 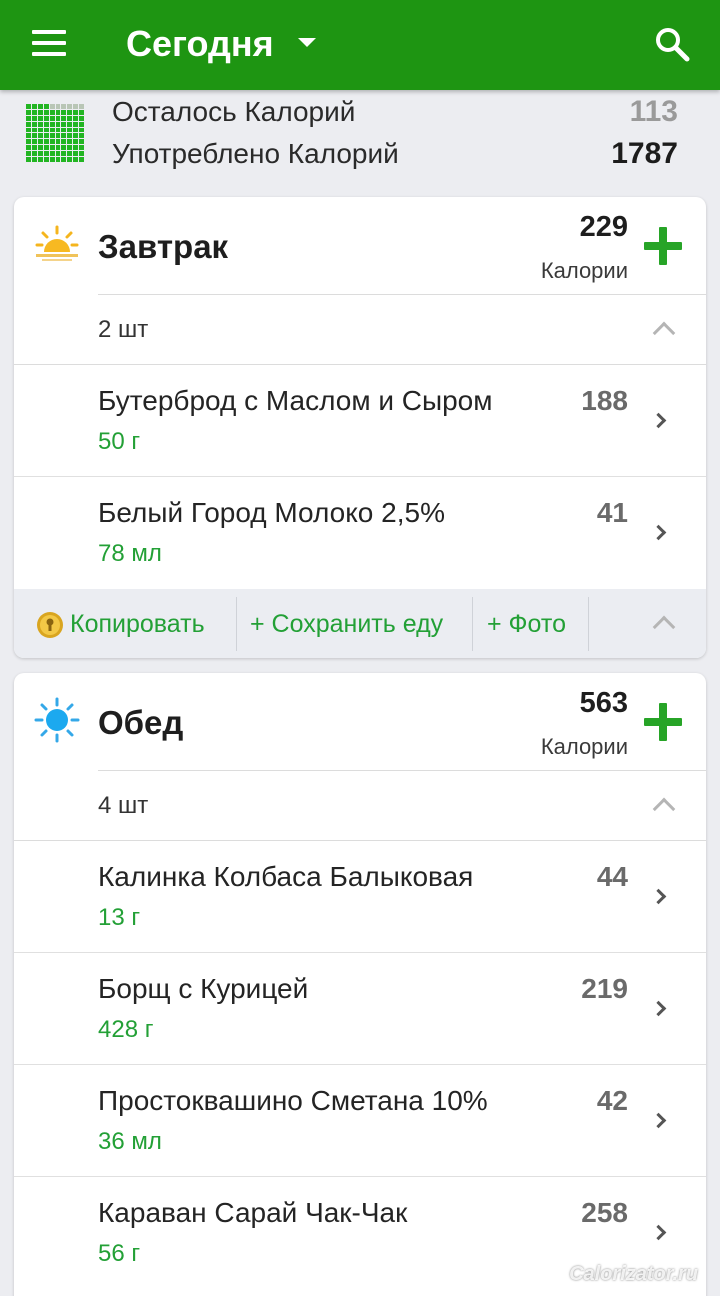 I want to click on food-item: Калинка Колбаса Балыковая 13 г 44, so click(x=360, y=897).